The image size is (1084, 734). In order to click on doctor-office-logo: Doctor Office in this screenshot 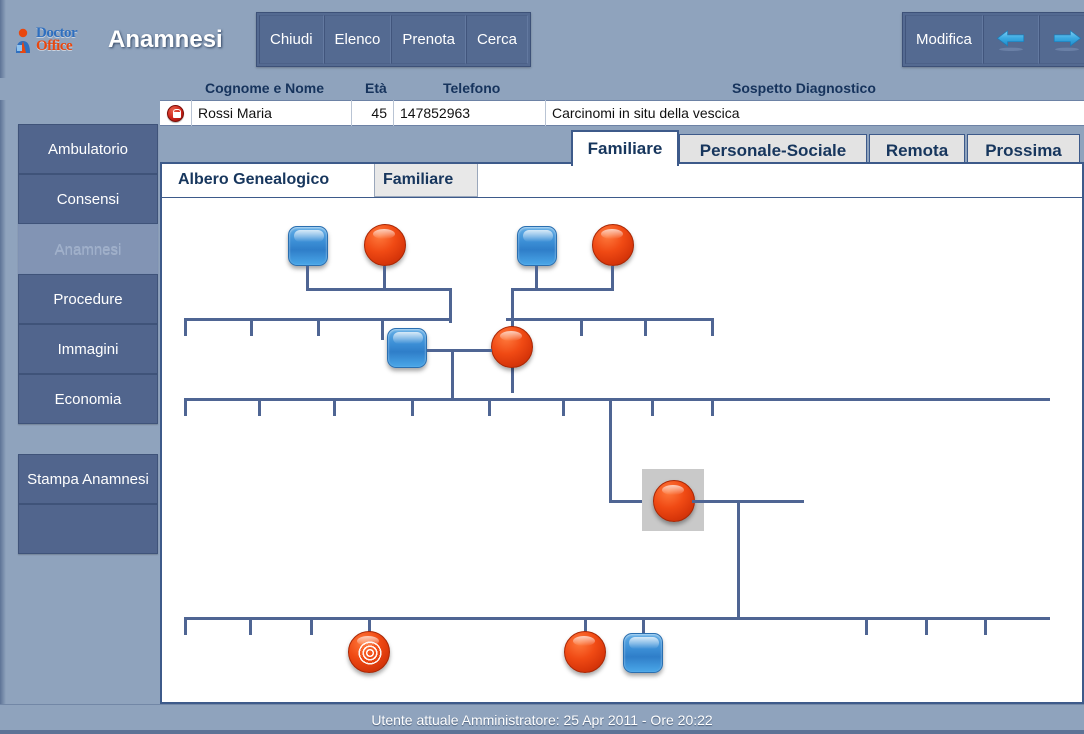, I will do `click(57, 40)`.